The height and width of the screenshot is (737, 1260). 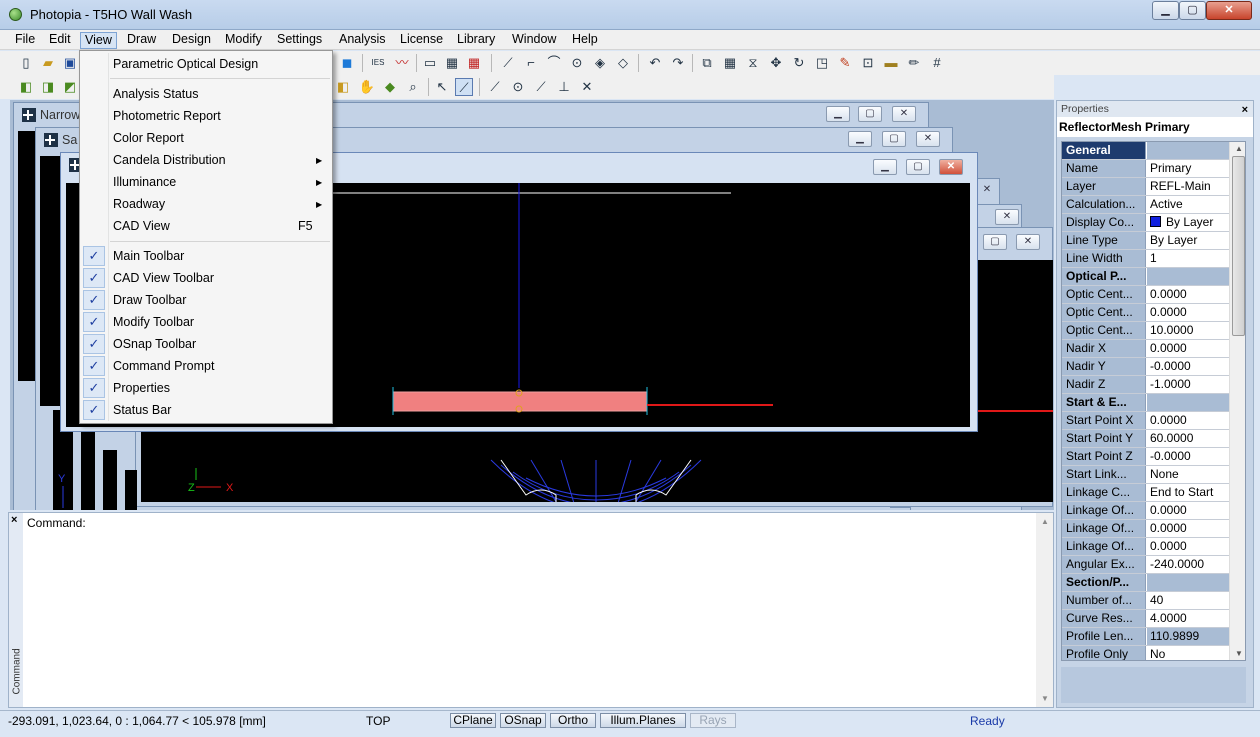 What do you see at coordinates (1188, 366) in the screenshot?
I see `property-value: -0.0000` at bounding box center [1188, 366].